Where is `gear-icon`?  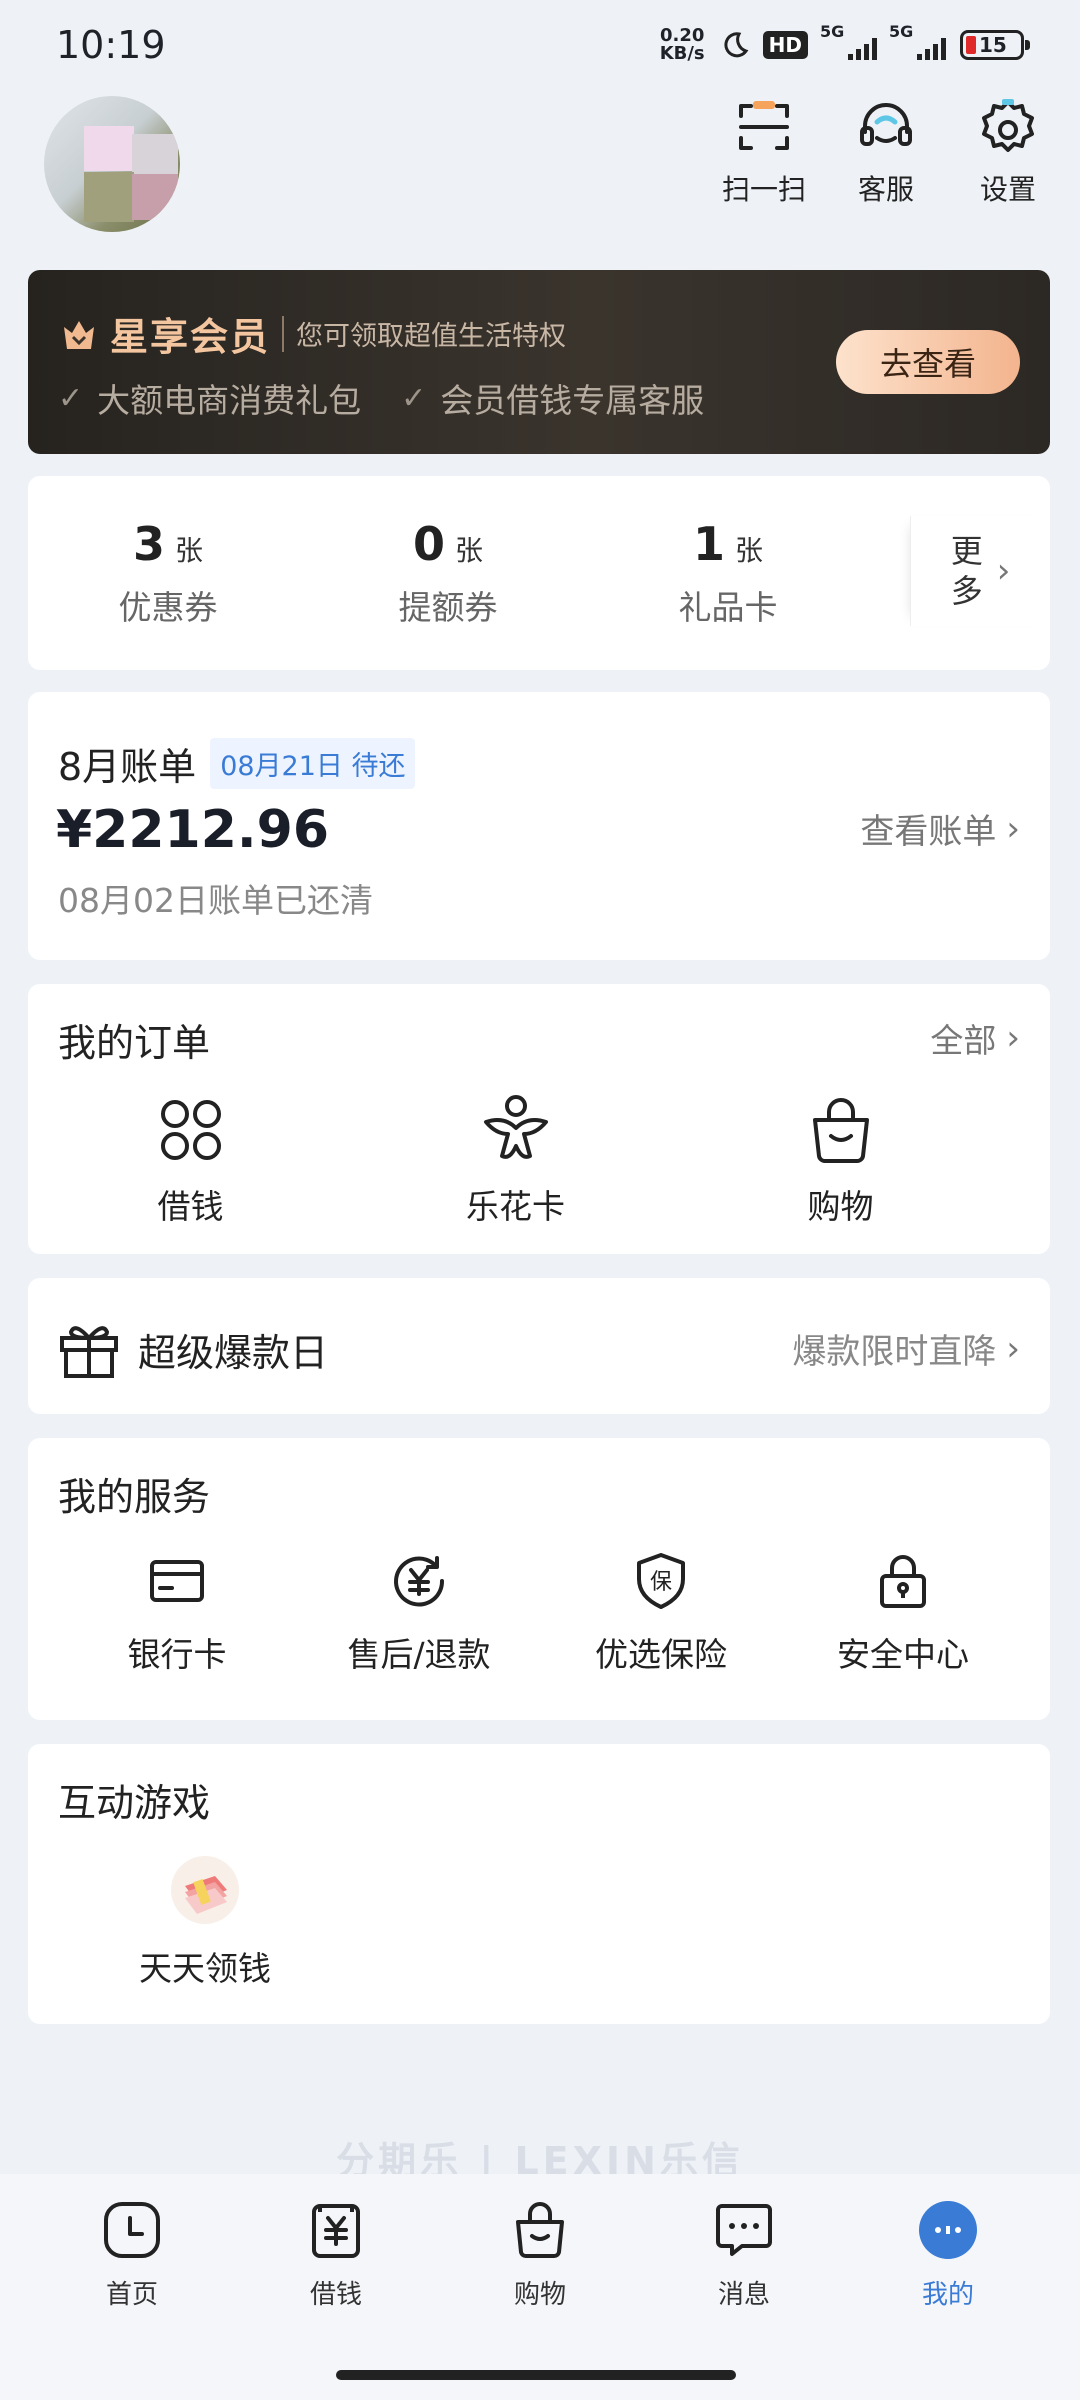 gear-icon is located at coordinates (1008, 125).